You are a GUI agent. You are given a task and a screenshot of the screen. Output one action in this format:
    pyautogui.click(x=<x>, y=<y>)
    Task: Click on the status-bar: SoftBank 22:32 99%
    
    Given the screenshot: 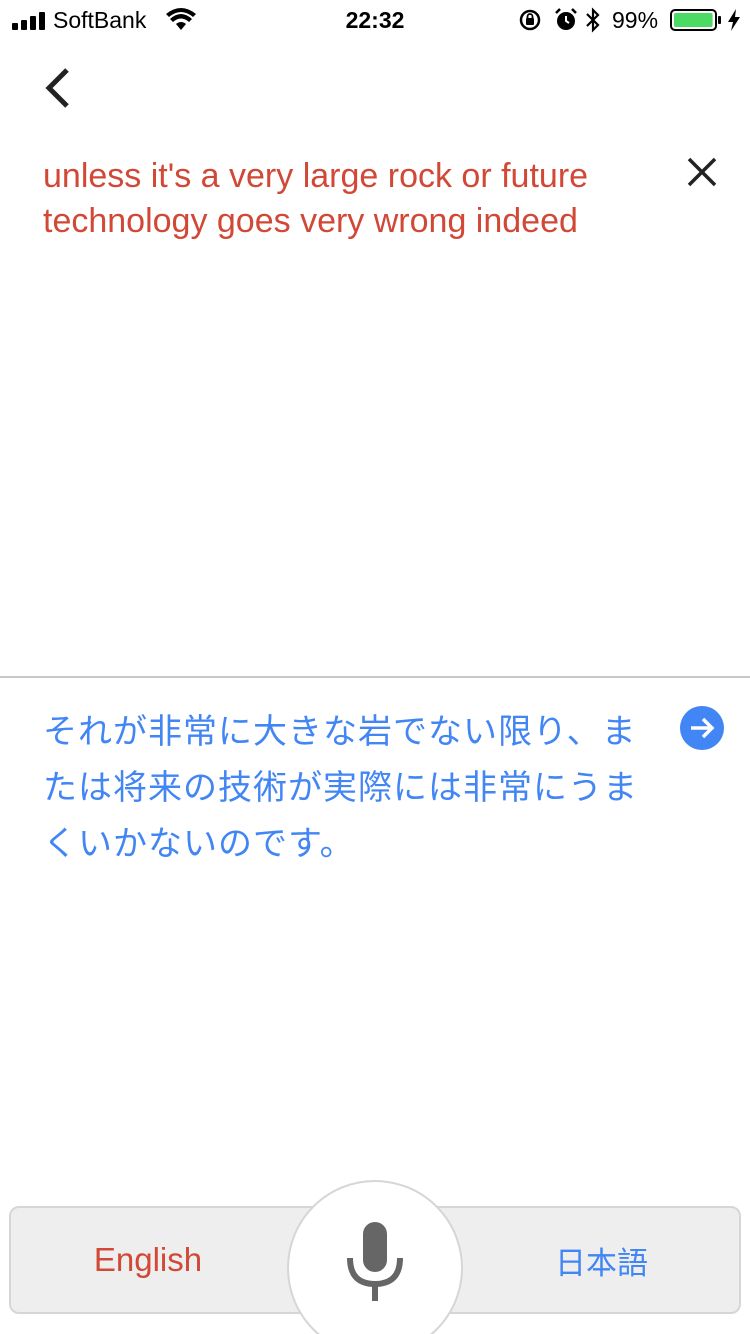 What is the action you would take?
    pyautogui.click(x=375, y=20)
    